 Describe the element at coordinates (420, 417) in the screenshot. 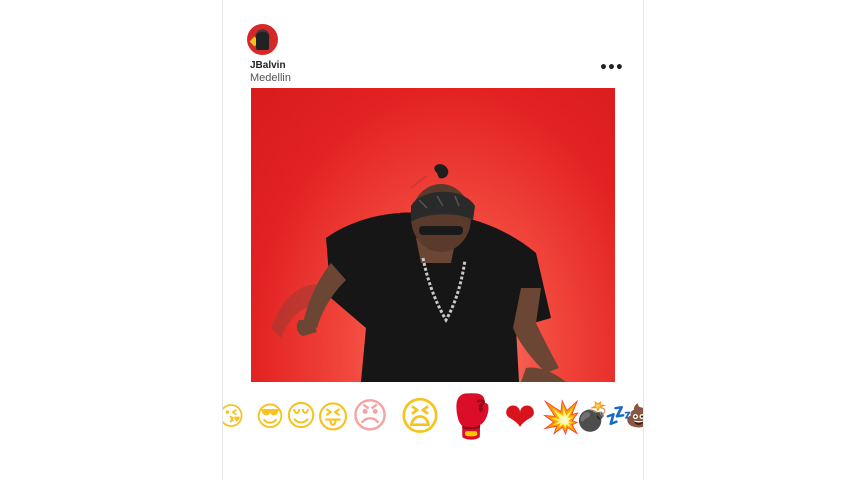

I see `tired-emoji: 😫` at that location.